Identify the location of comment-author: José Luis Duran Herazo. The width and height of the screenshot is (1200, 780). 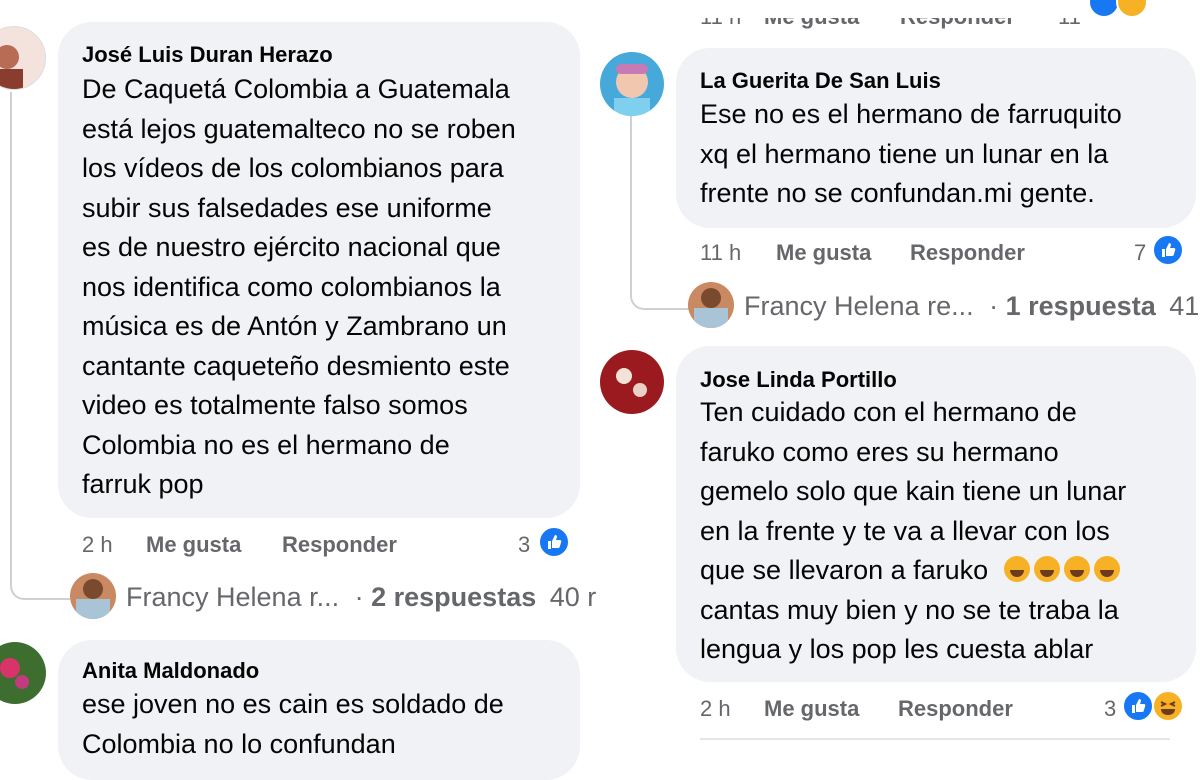
(207, 55).